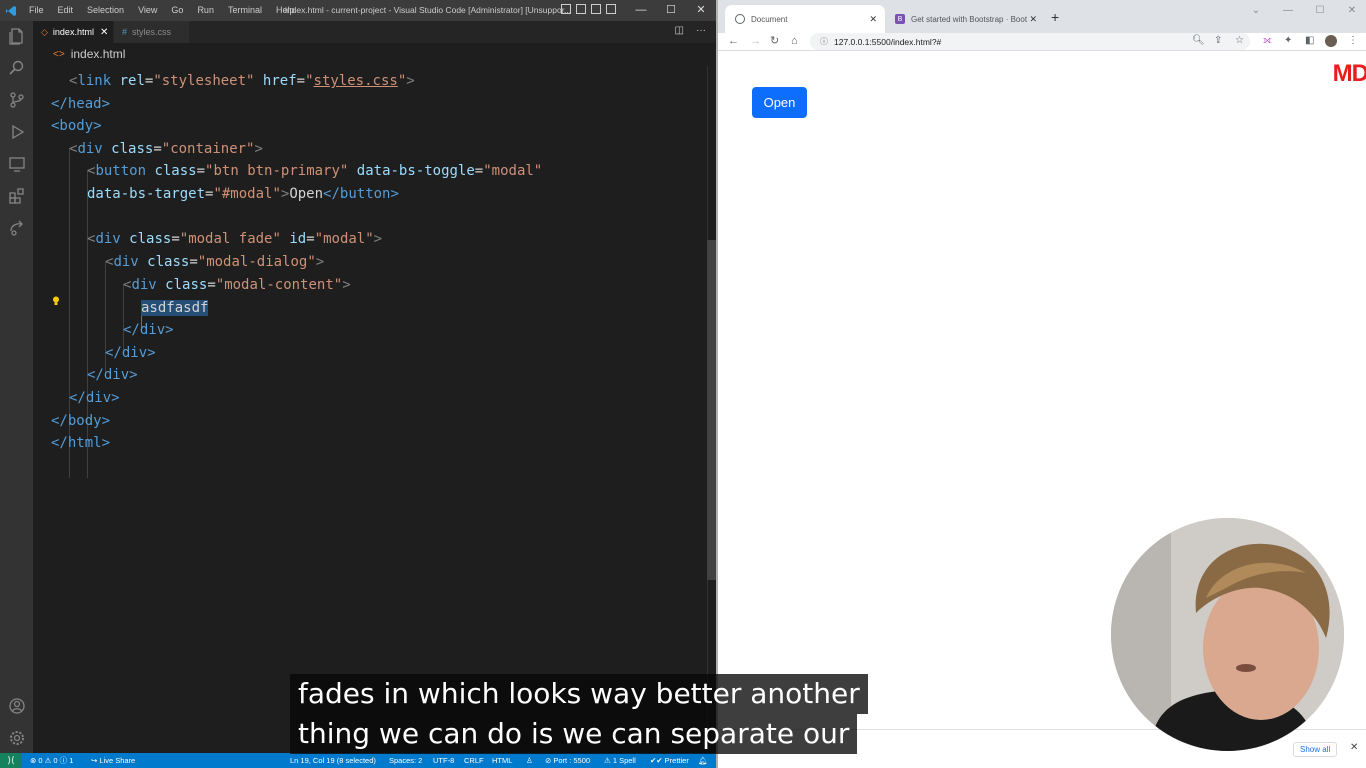 The height and width of the screenshot is (768, 1366). I want to click on manage-gear-icon, so click(16, 738).